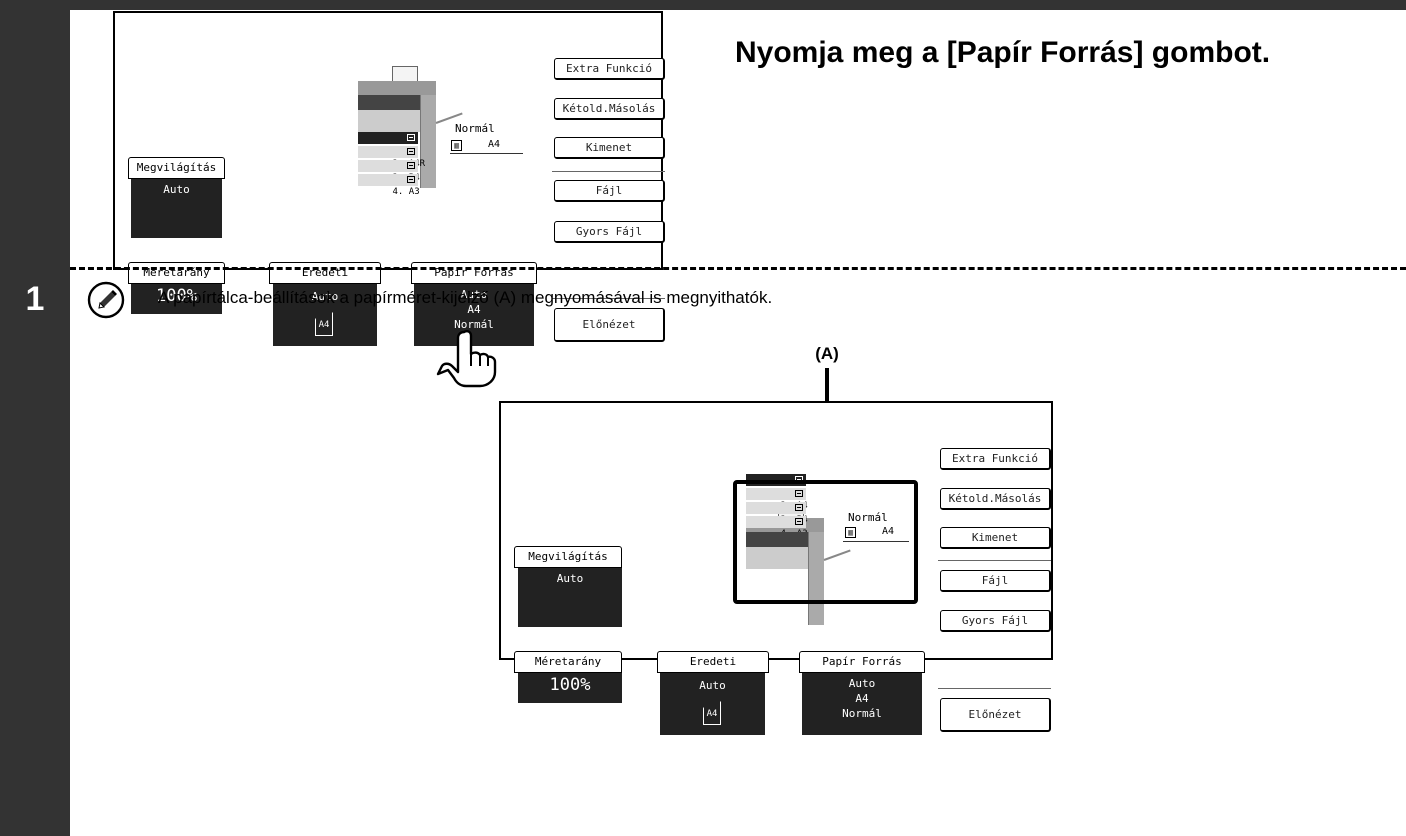  Describe the element at coordinates (35, 299) in the screenshot. I see `step-number: 1` at that location.